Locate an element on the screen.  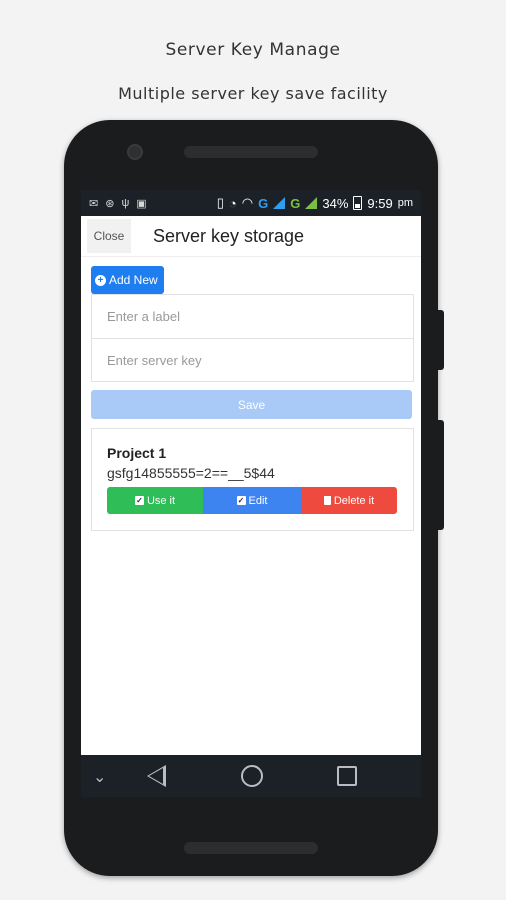
back-icon is located at coordinates (156, 776).